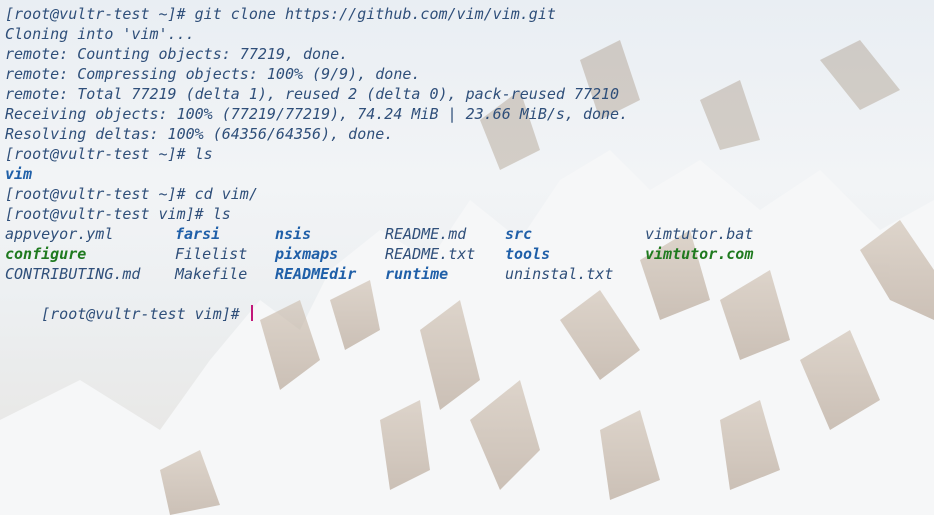 The height and width of the screenshot is (515, 934). I want to click on file-entry: Makefile, so click(211, 274).